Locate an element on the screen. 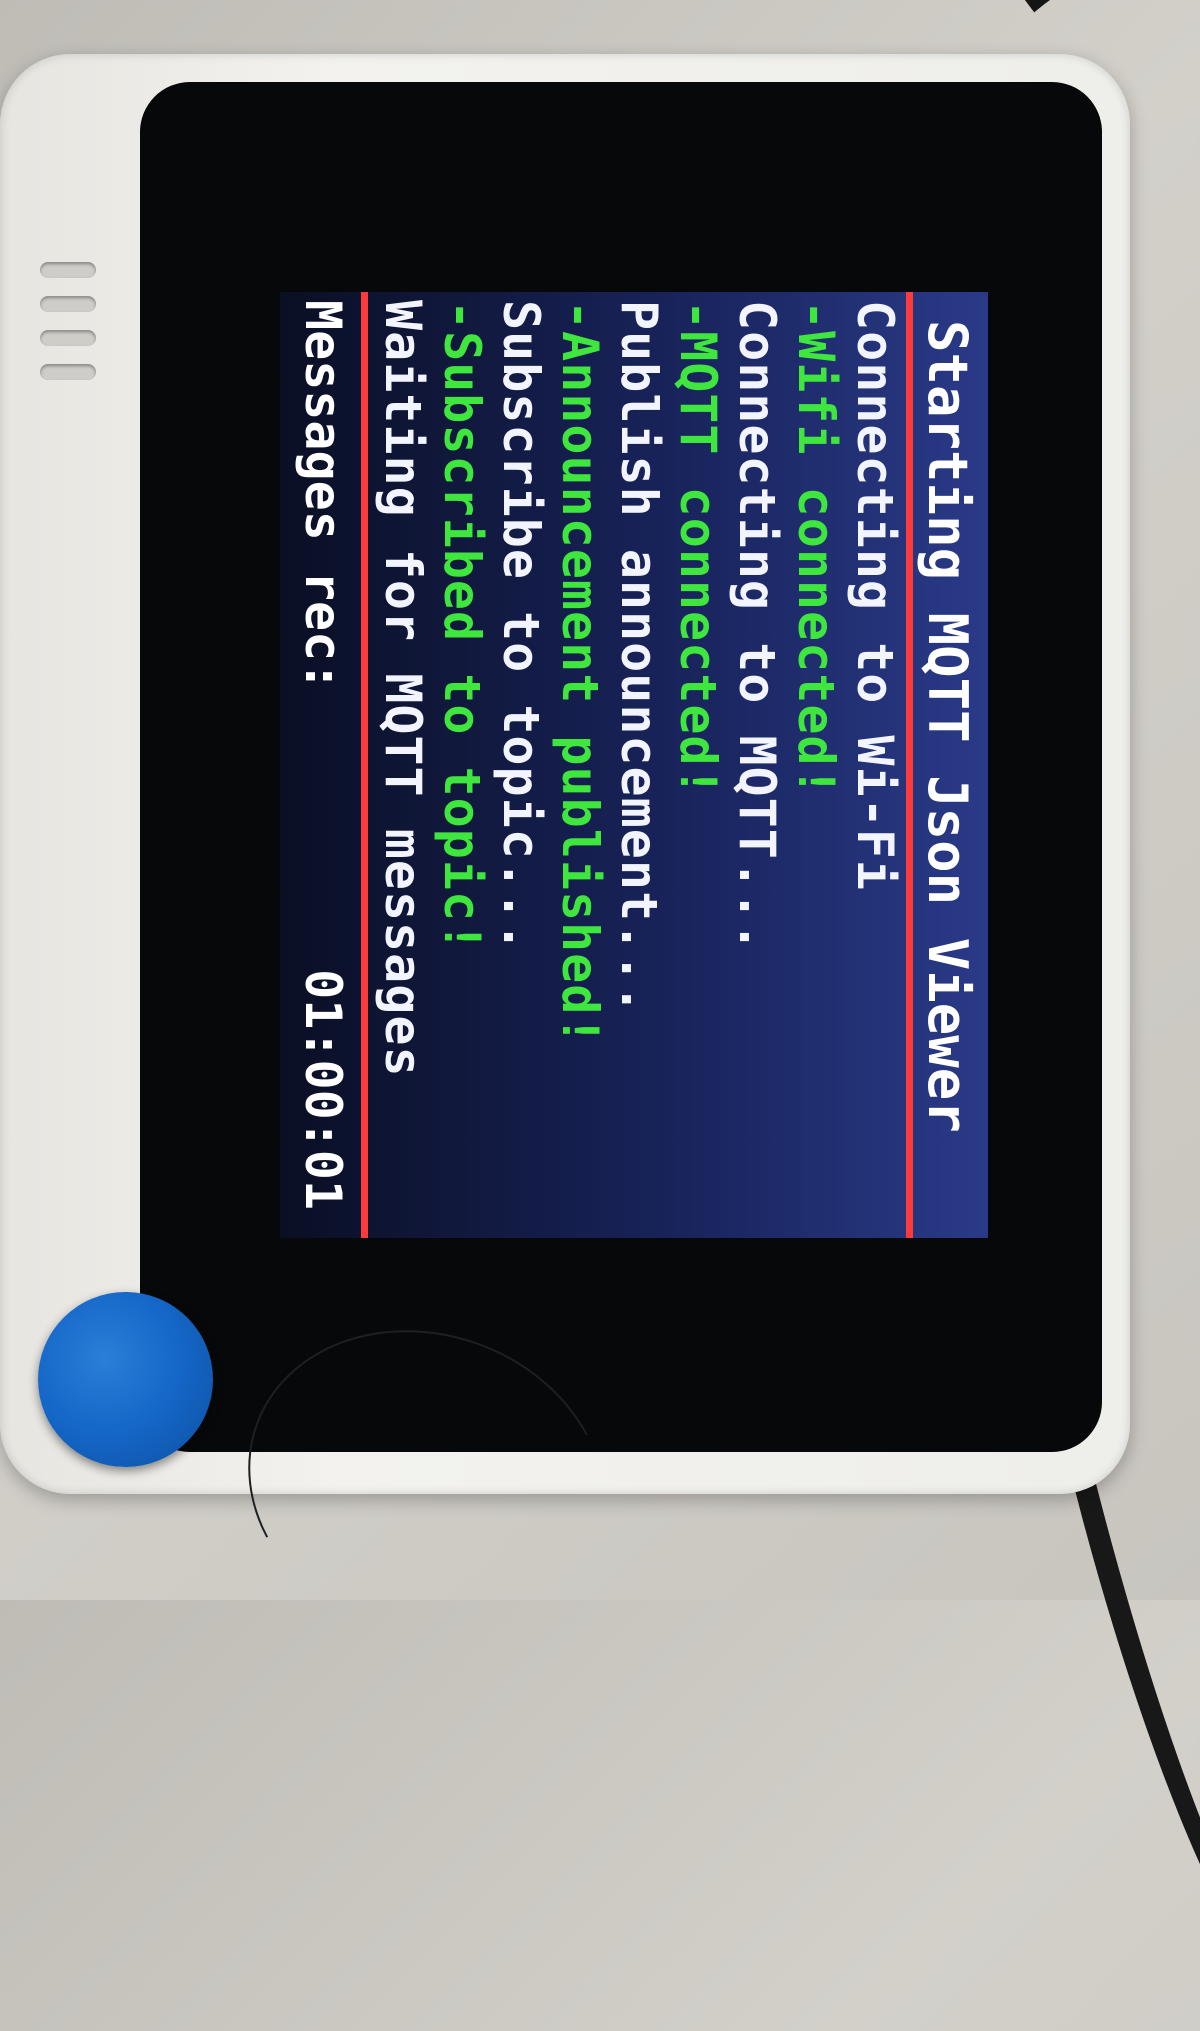 This screenshot has width=1200, height=2031. log-line: -Announcement published! is located at coordinates (580, 673).